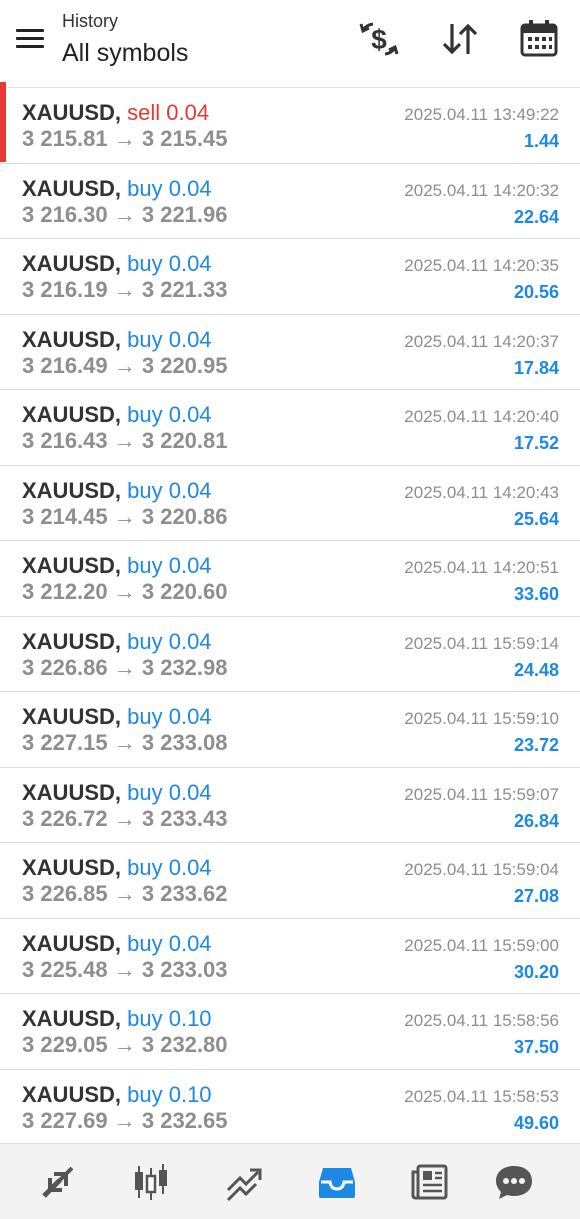 The image size is (580, 1219). What do you see at coordinates (536, 216) in the screenshot?
I see `deal-profit: 22.64` at bounding box center [536, 216].